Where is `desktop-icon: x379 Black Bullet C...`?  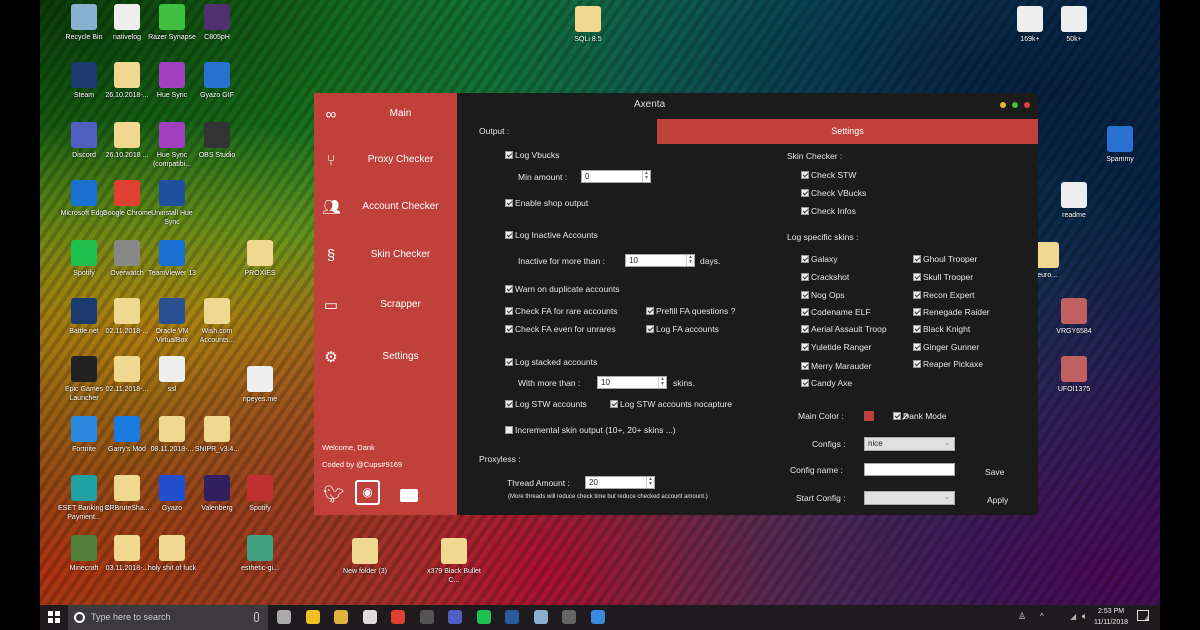
desktop-icon: x379 Black Bullet C... is located at coordinates (454, 561).